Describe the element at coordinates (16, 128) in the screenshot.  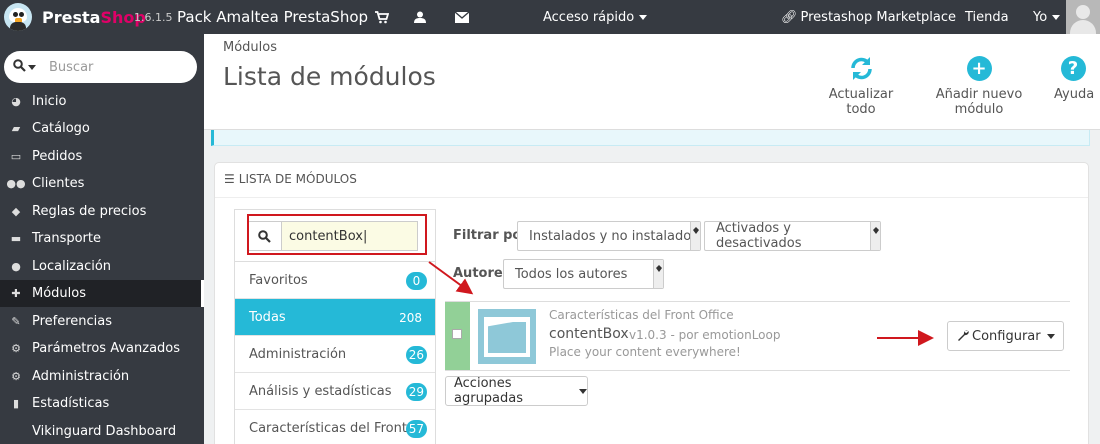
I see `book-icon: ▰` at that location.